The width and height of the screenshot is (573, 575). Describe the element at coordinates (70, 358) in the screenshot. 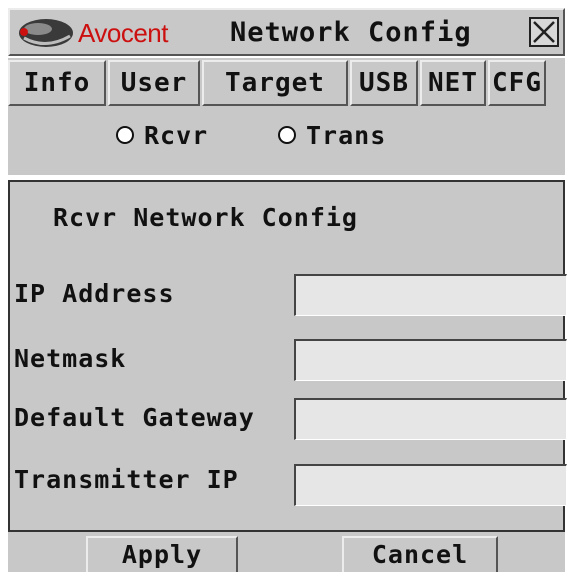

I see `netmask-label: Netmask` at that location.